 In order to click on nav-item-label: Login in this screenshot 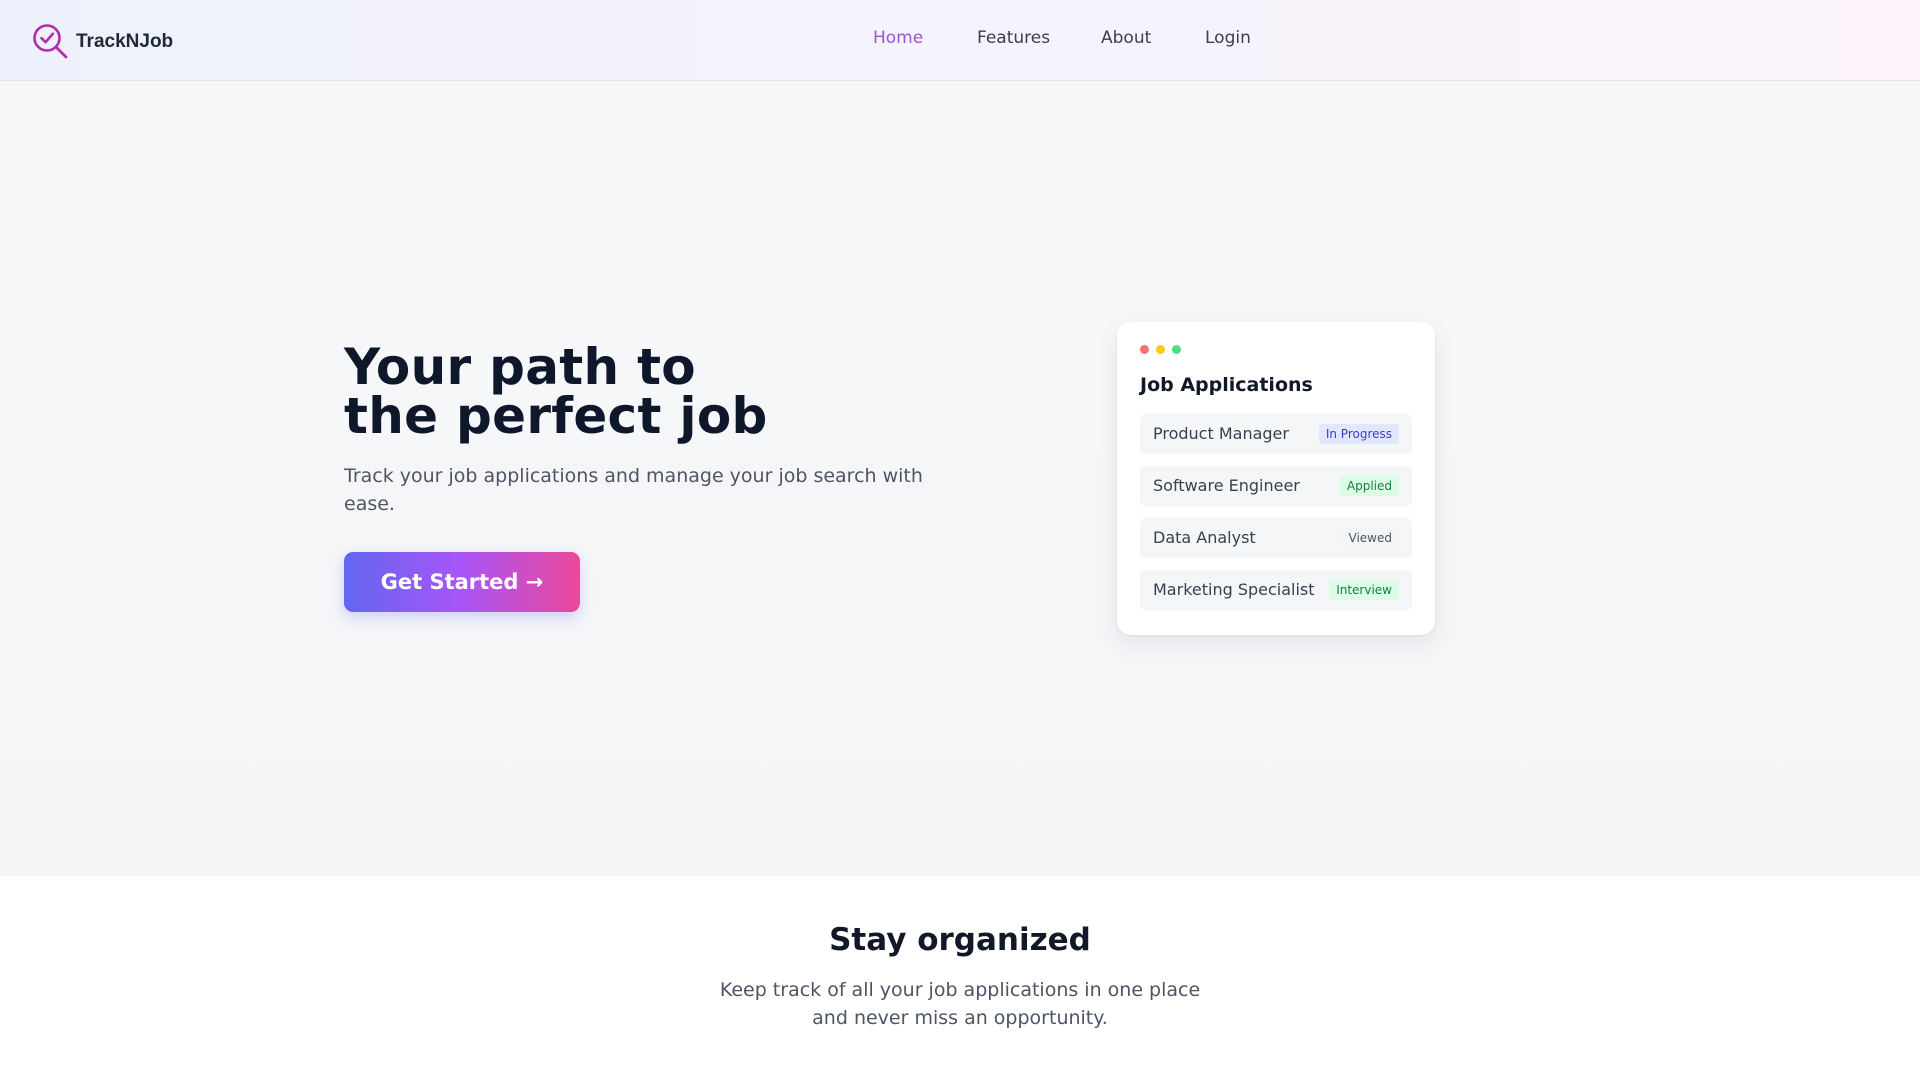, I will do `click(1228, 38)`.